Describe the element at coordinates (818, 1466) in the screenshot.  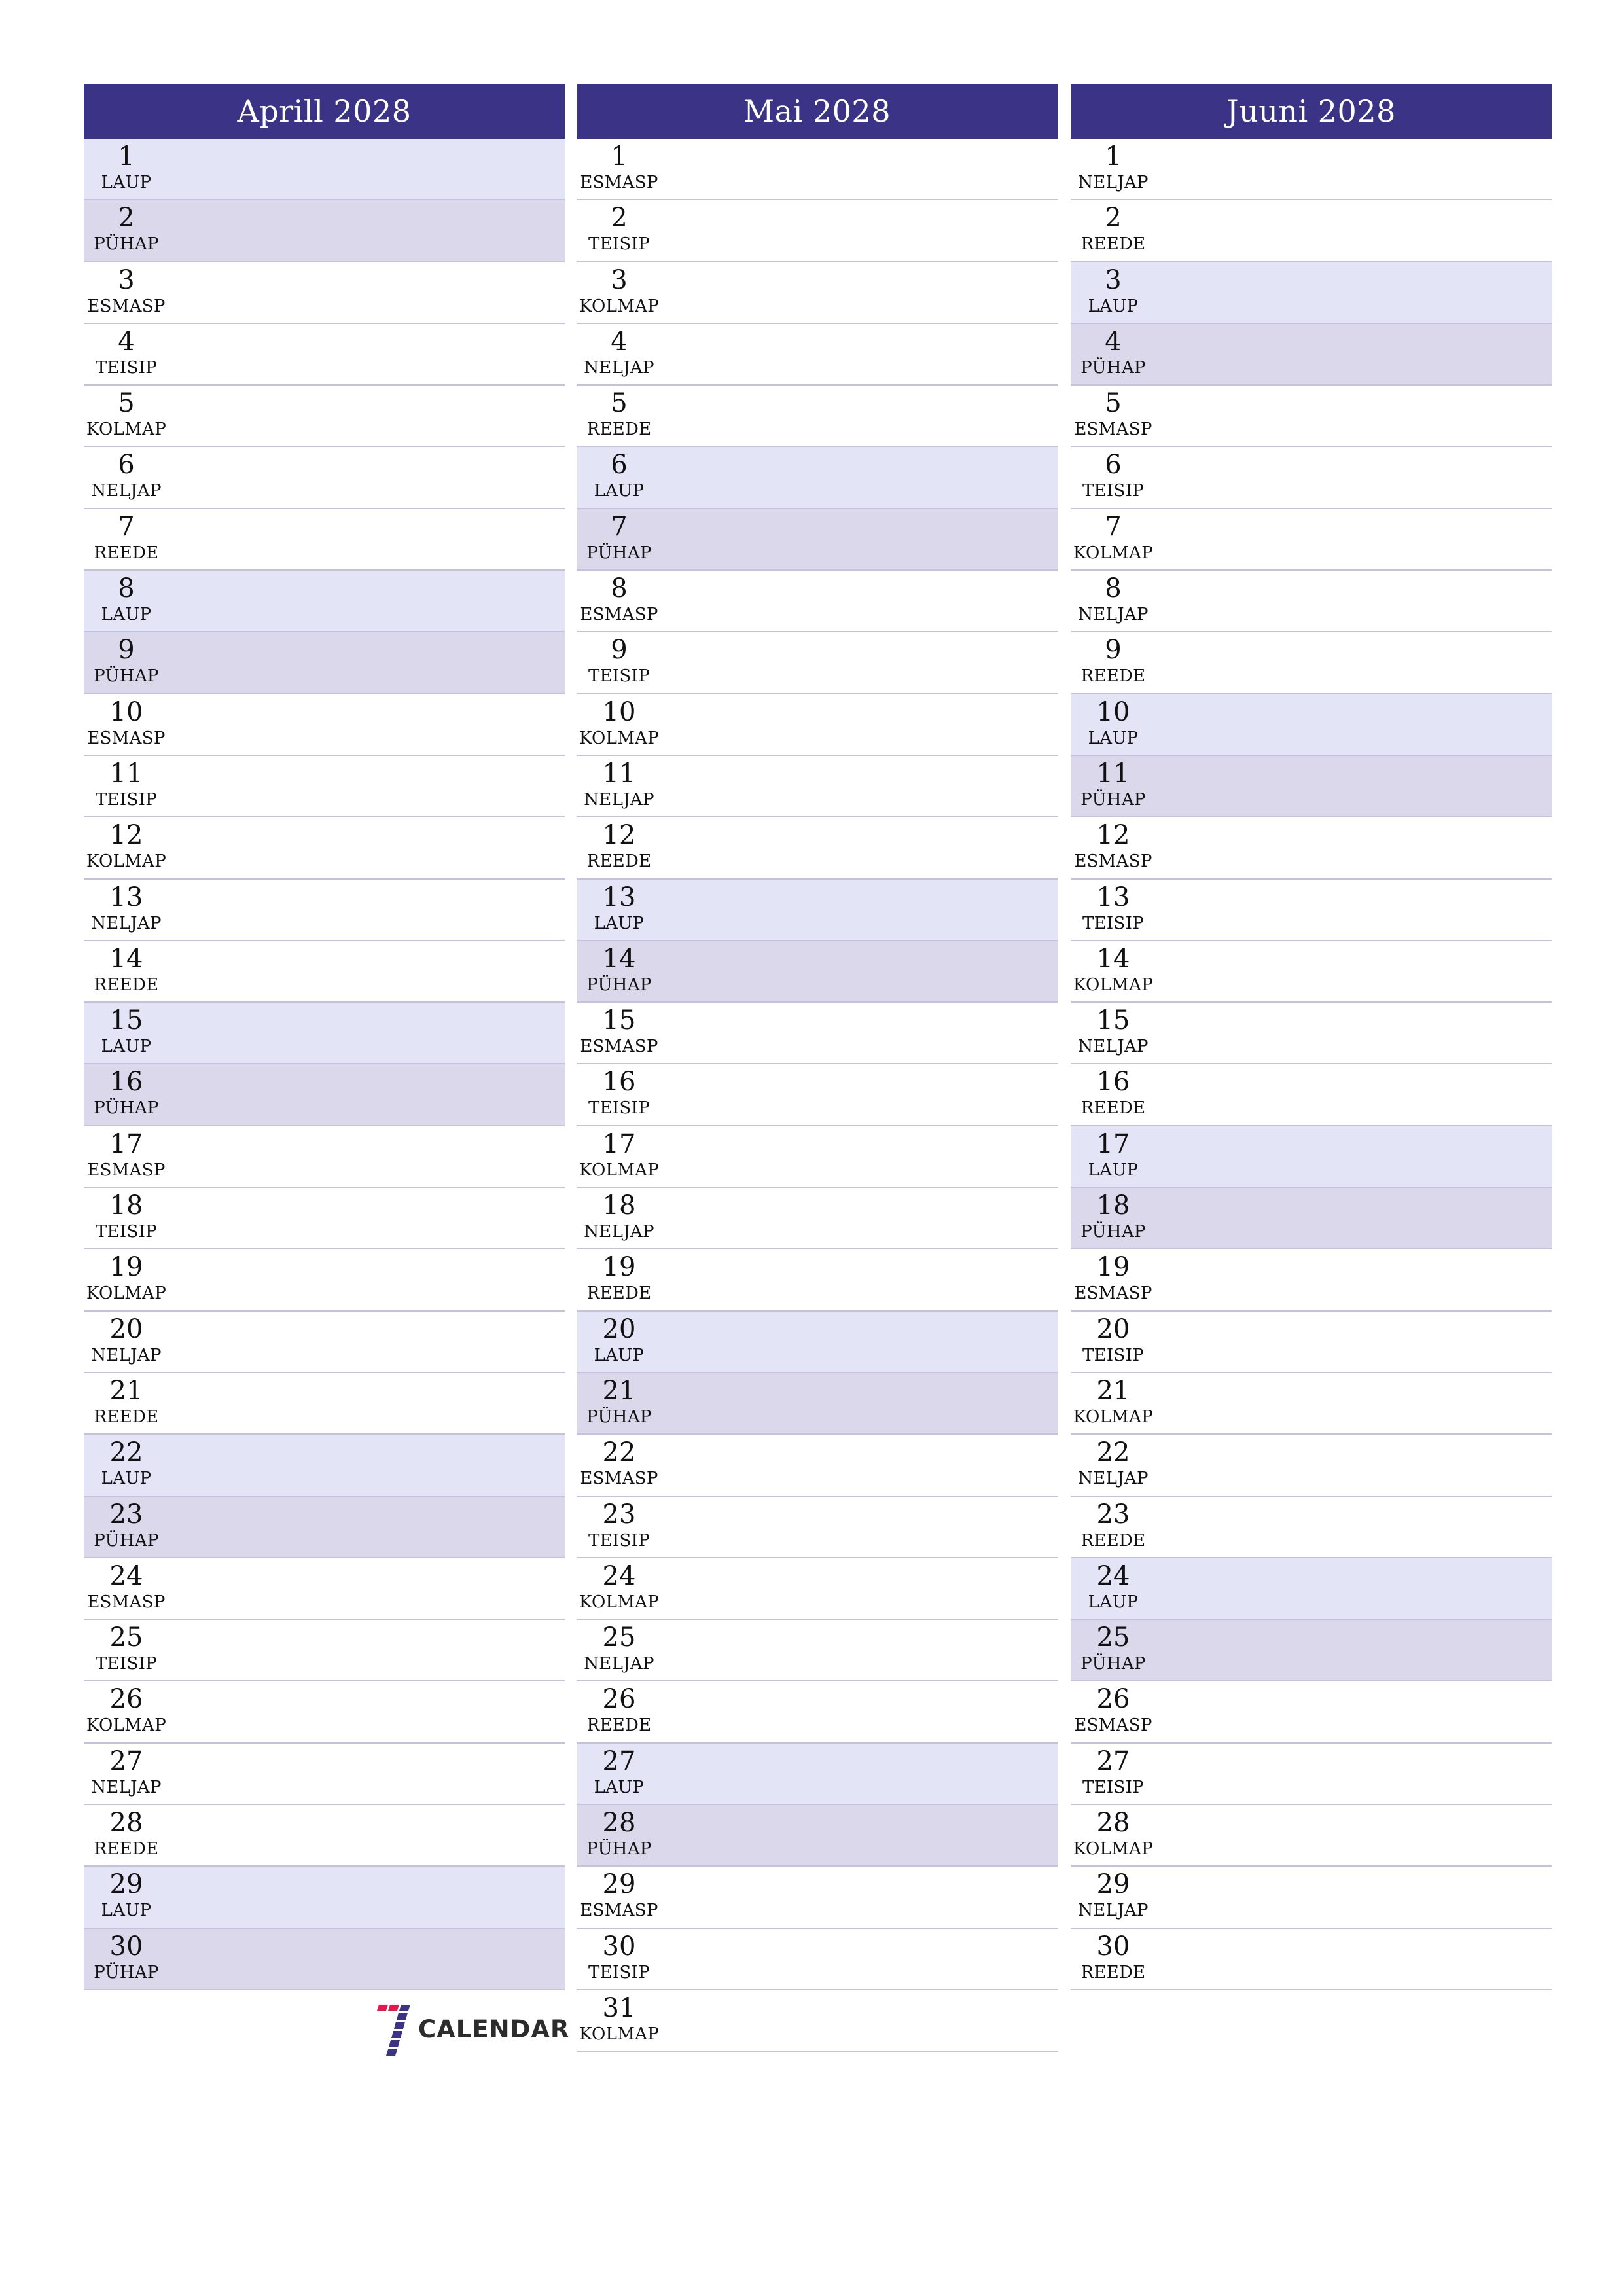
I see `day-row: 22 ESMASP` at that location.